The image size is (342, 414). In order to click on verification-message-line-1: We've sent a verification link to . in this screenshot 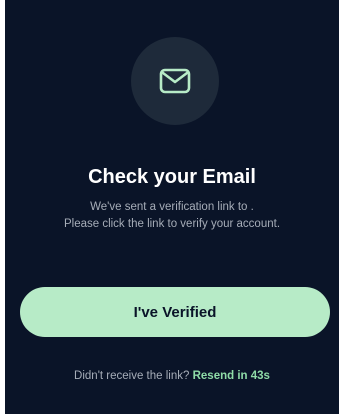, I will do `click(172, 207)`.